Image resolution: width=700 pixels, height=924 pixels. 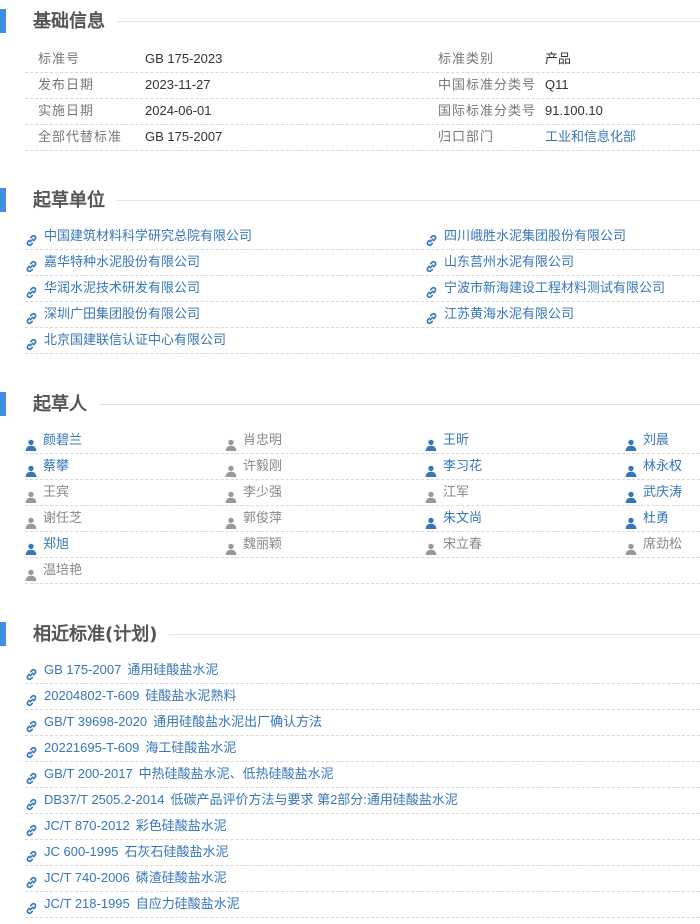 I want to click on section-title: 起草单位, so click(x=69, y=200).